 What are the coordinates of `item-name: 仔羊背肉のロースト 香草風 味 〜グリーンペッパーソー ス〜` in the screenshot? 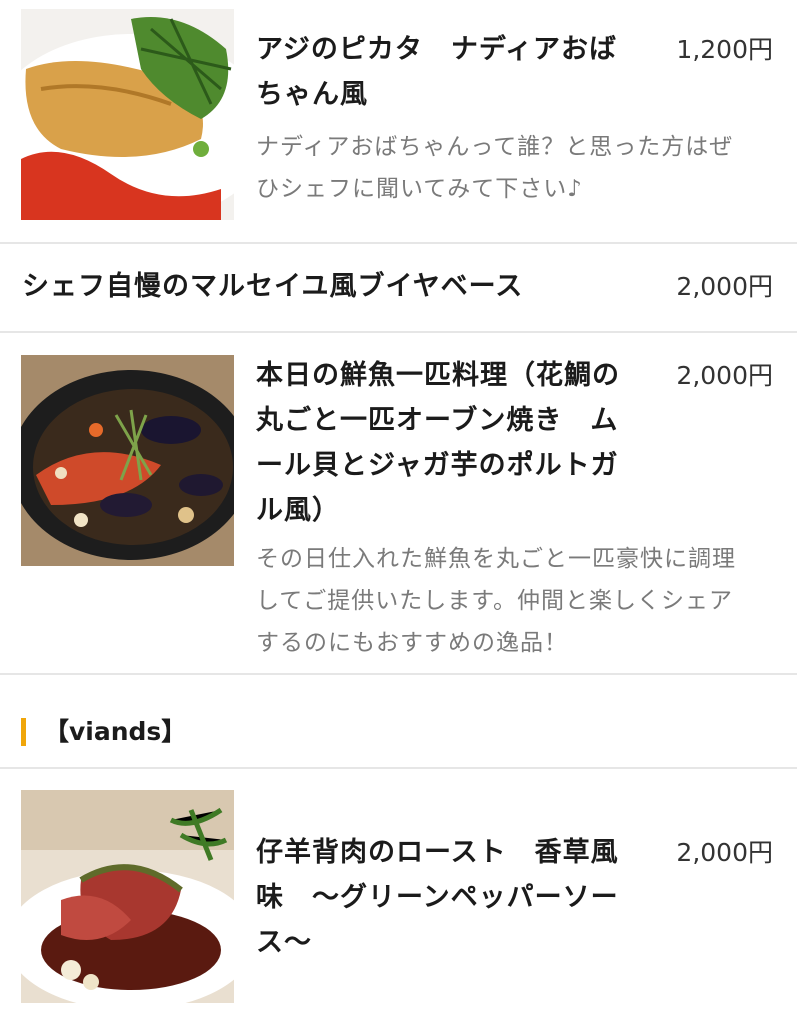 It's located at (452, 897).